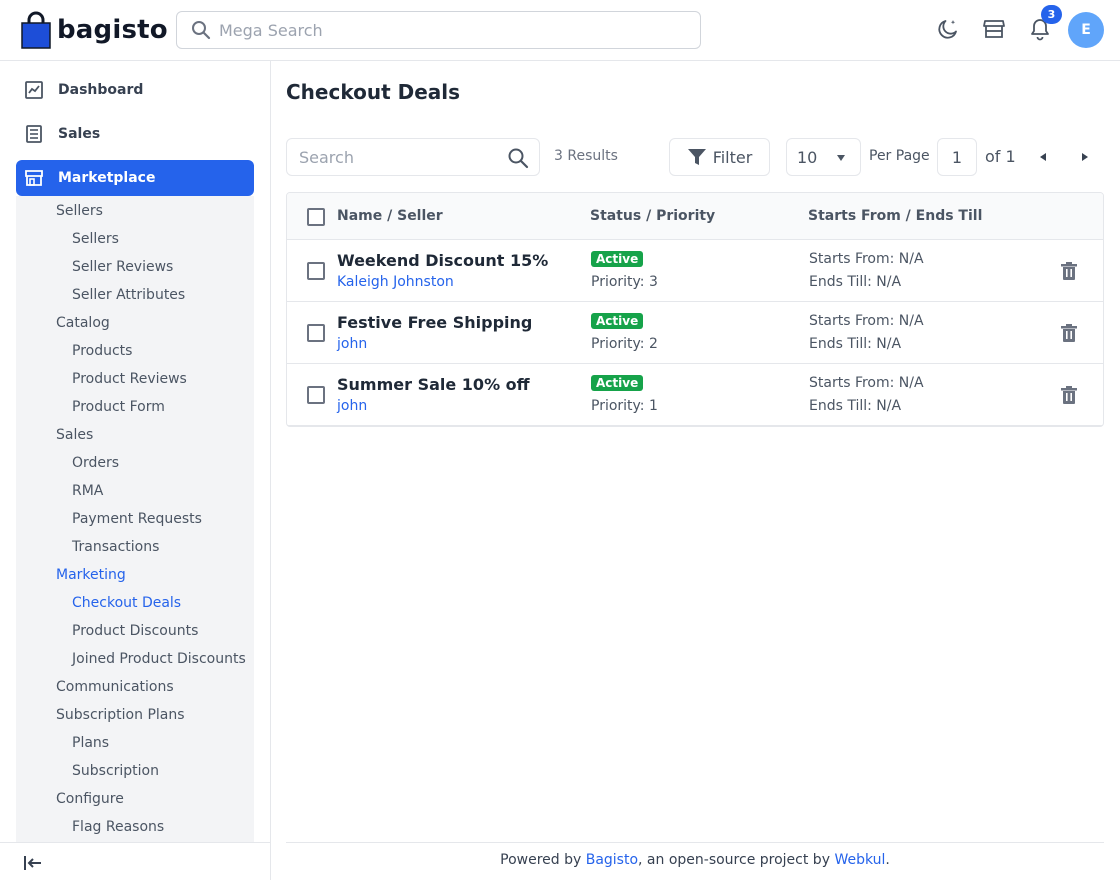 This screenshot has height=880, width=1120. Describe the element at coordinates (1051, 14) in the screenshot. I see `notification-count-badge: 3` at that location.